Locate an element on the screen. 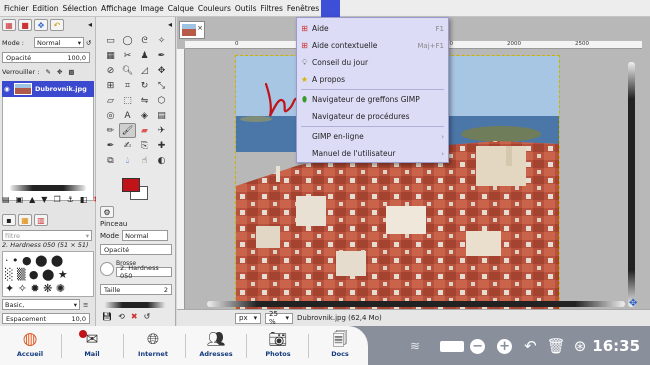 The image size is (650, 365). close-icon: × is located at coordinates (200, 28).